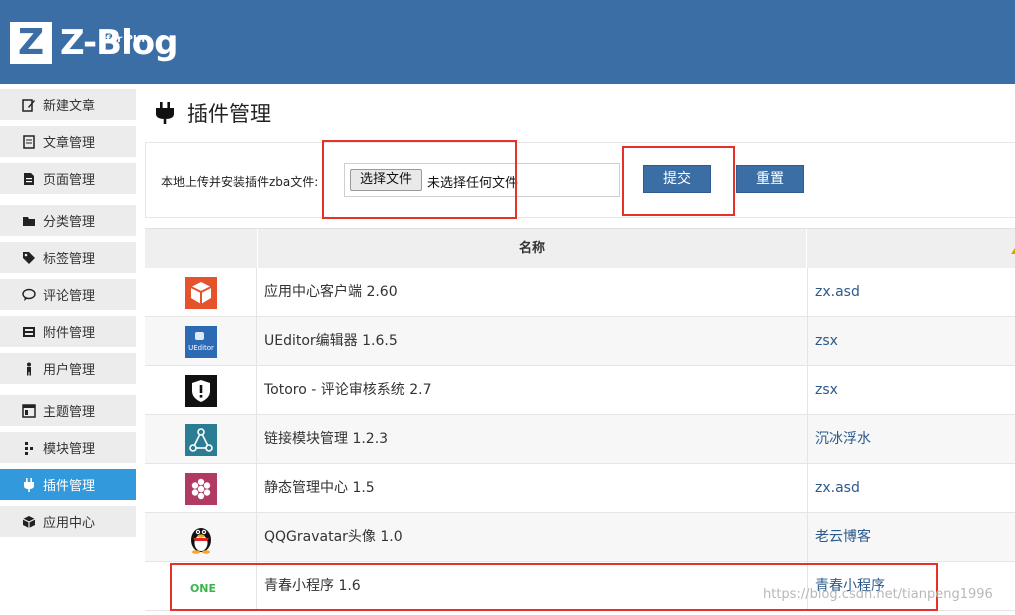  I want to click on table-row: QQGravatar头像 1.0 老云博客, so click(580, 537).